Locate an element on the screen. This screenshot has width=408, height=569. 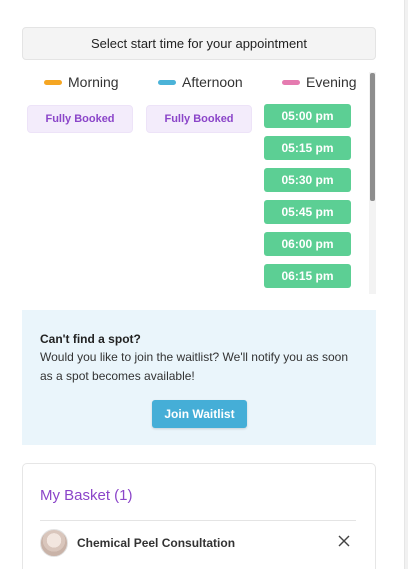
waitlist-title: Can't find a spot? is located at coordinates (90, 339).